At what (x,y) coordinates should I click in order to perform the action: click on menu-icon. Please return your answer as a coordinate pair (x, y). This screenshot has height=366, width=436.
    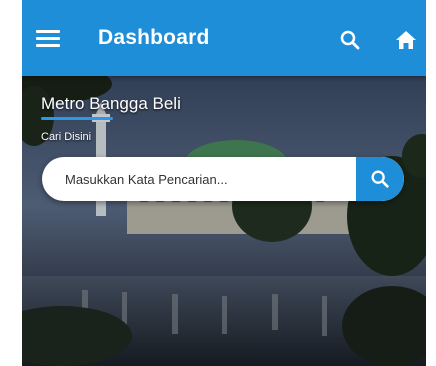
    Looking at the image, I should click on (48, 39).